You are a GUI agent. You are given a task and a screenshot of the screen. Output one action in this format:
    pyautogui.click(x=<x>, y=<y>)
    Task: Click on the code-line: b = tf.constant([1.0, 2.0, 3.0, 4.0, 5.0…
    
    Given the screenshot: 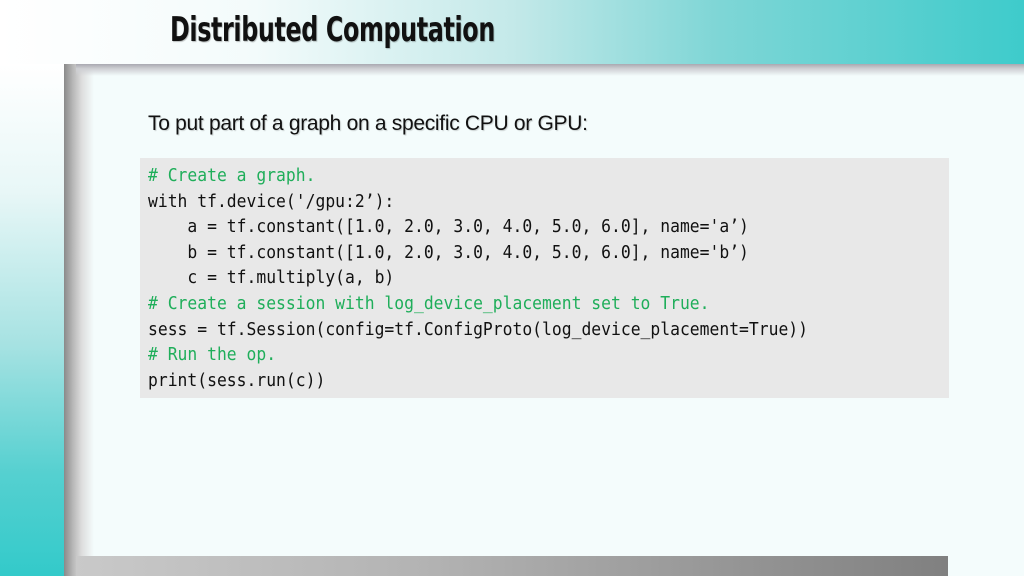 What is the action you would take?
    pyautogui.click(x=448, y=252)
    